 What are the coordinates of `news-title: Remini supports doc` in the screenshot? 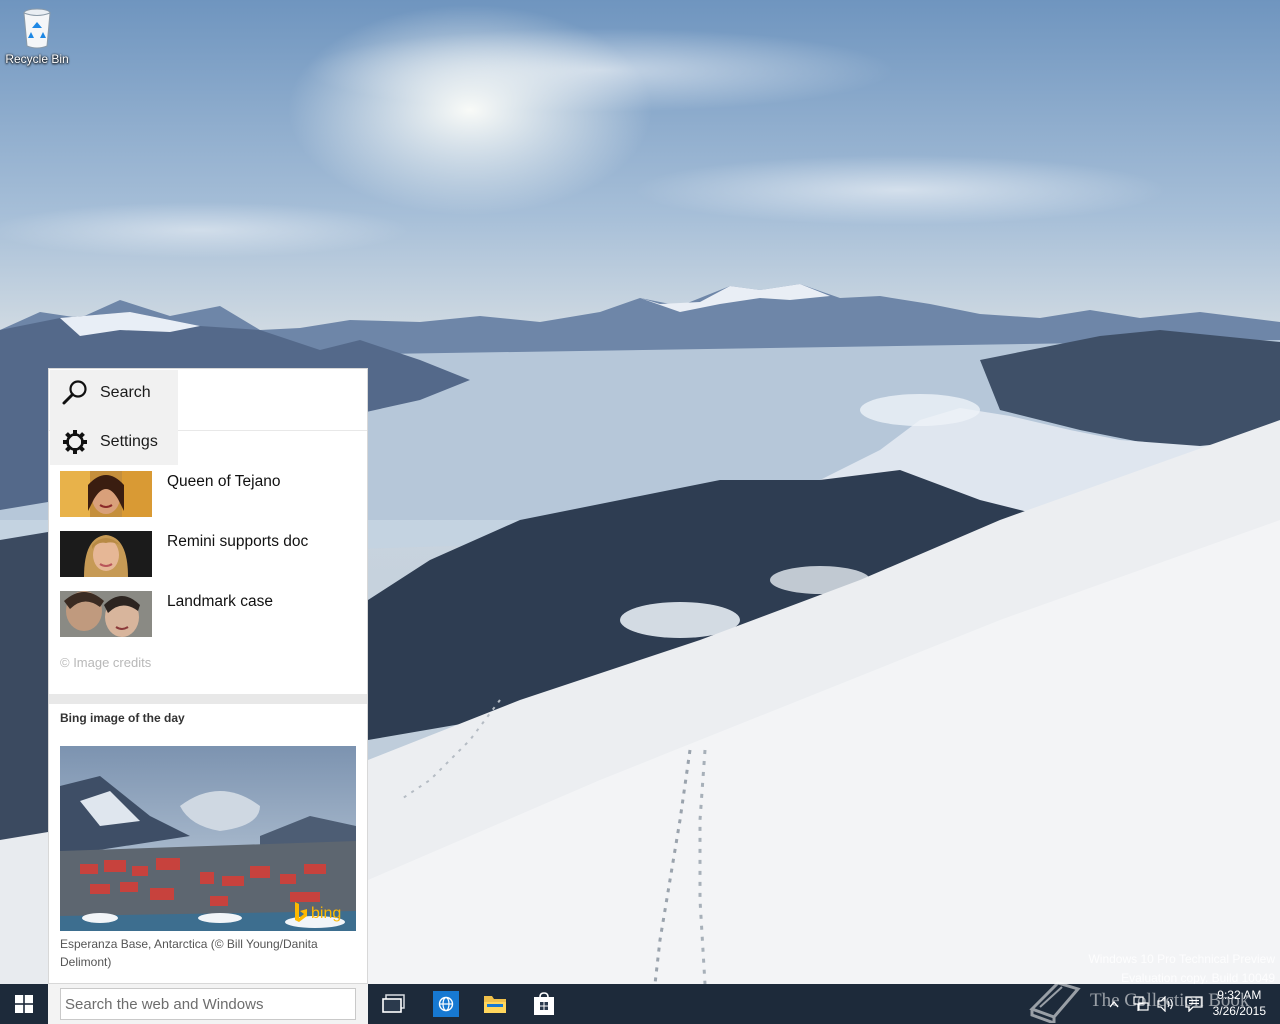 It's located at (238, 541).